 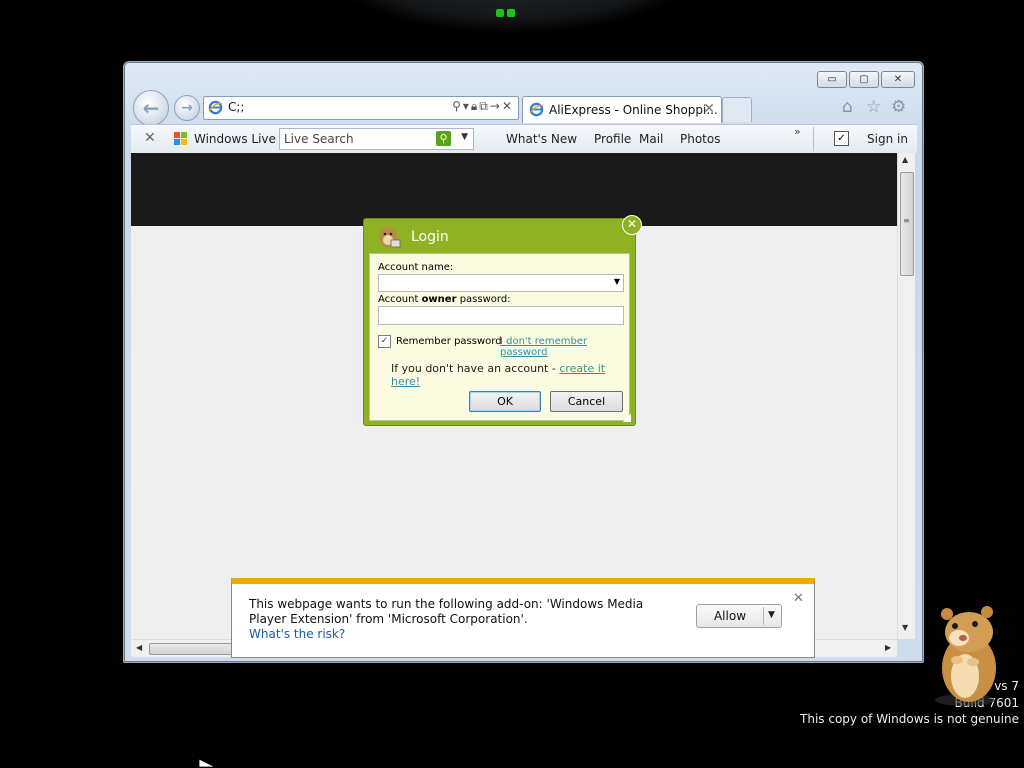 I want to click on minimize-button: ▭, so click(x=832, y=79).